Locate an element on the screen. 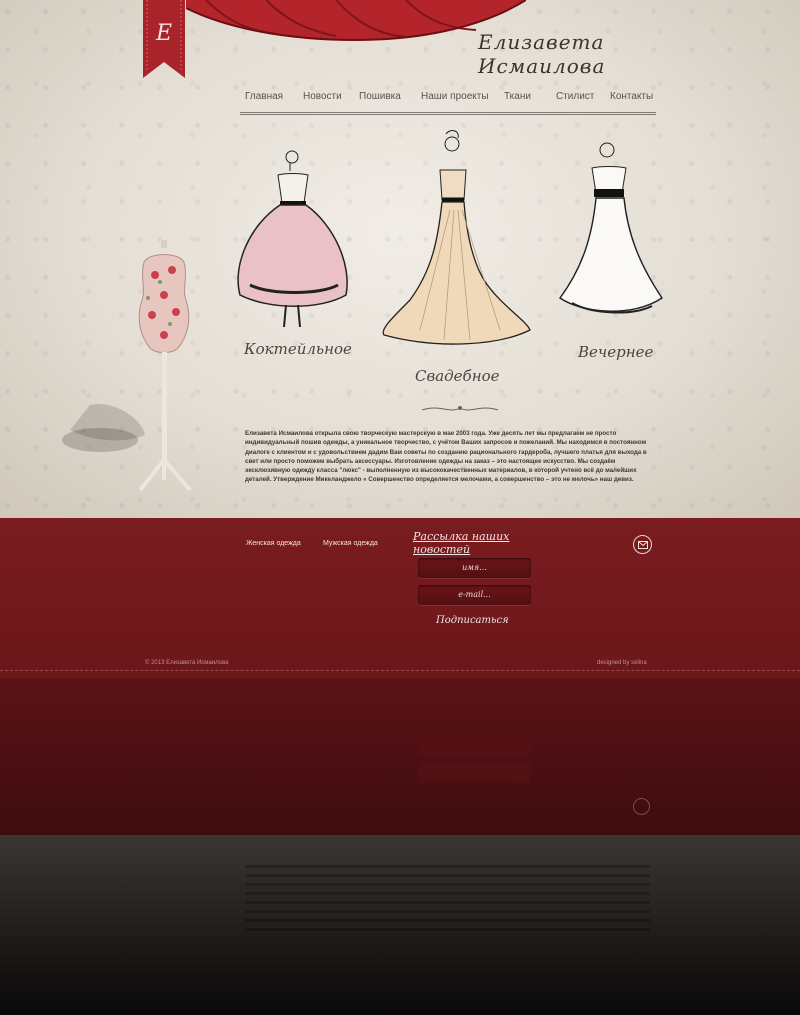  site-title: Елизавета Исмаилова is located at coordinates (542, 54).